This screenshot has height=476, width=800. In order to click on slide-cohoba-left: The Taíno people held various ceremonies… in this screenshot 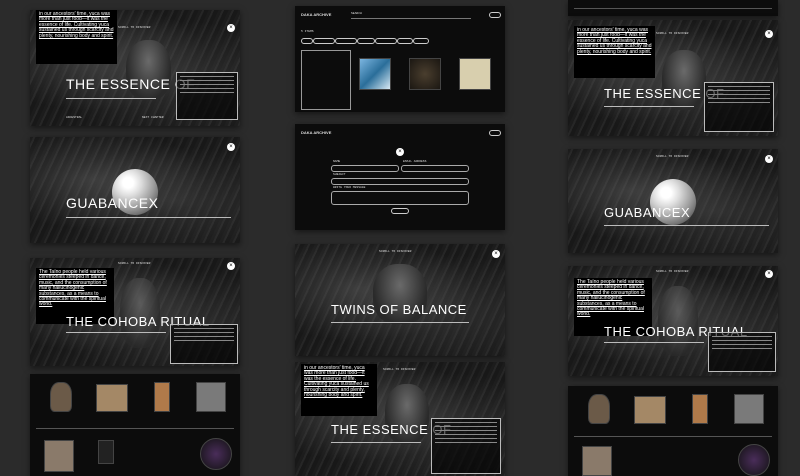, I will do `click(135, 312)`.